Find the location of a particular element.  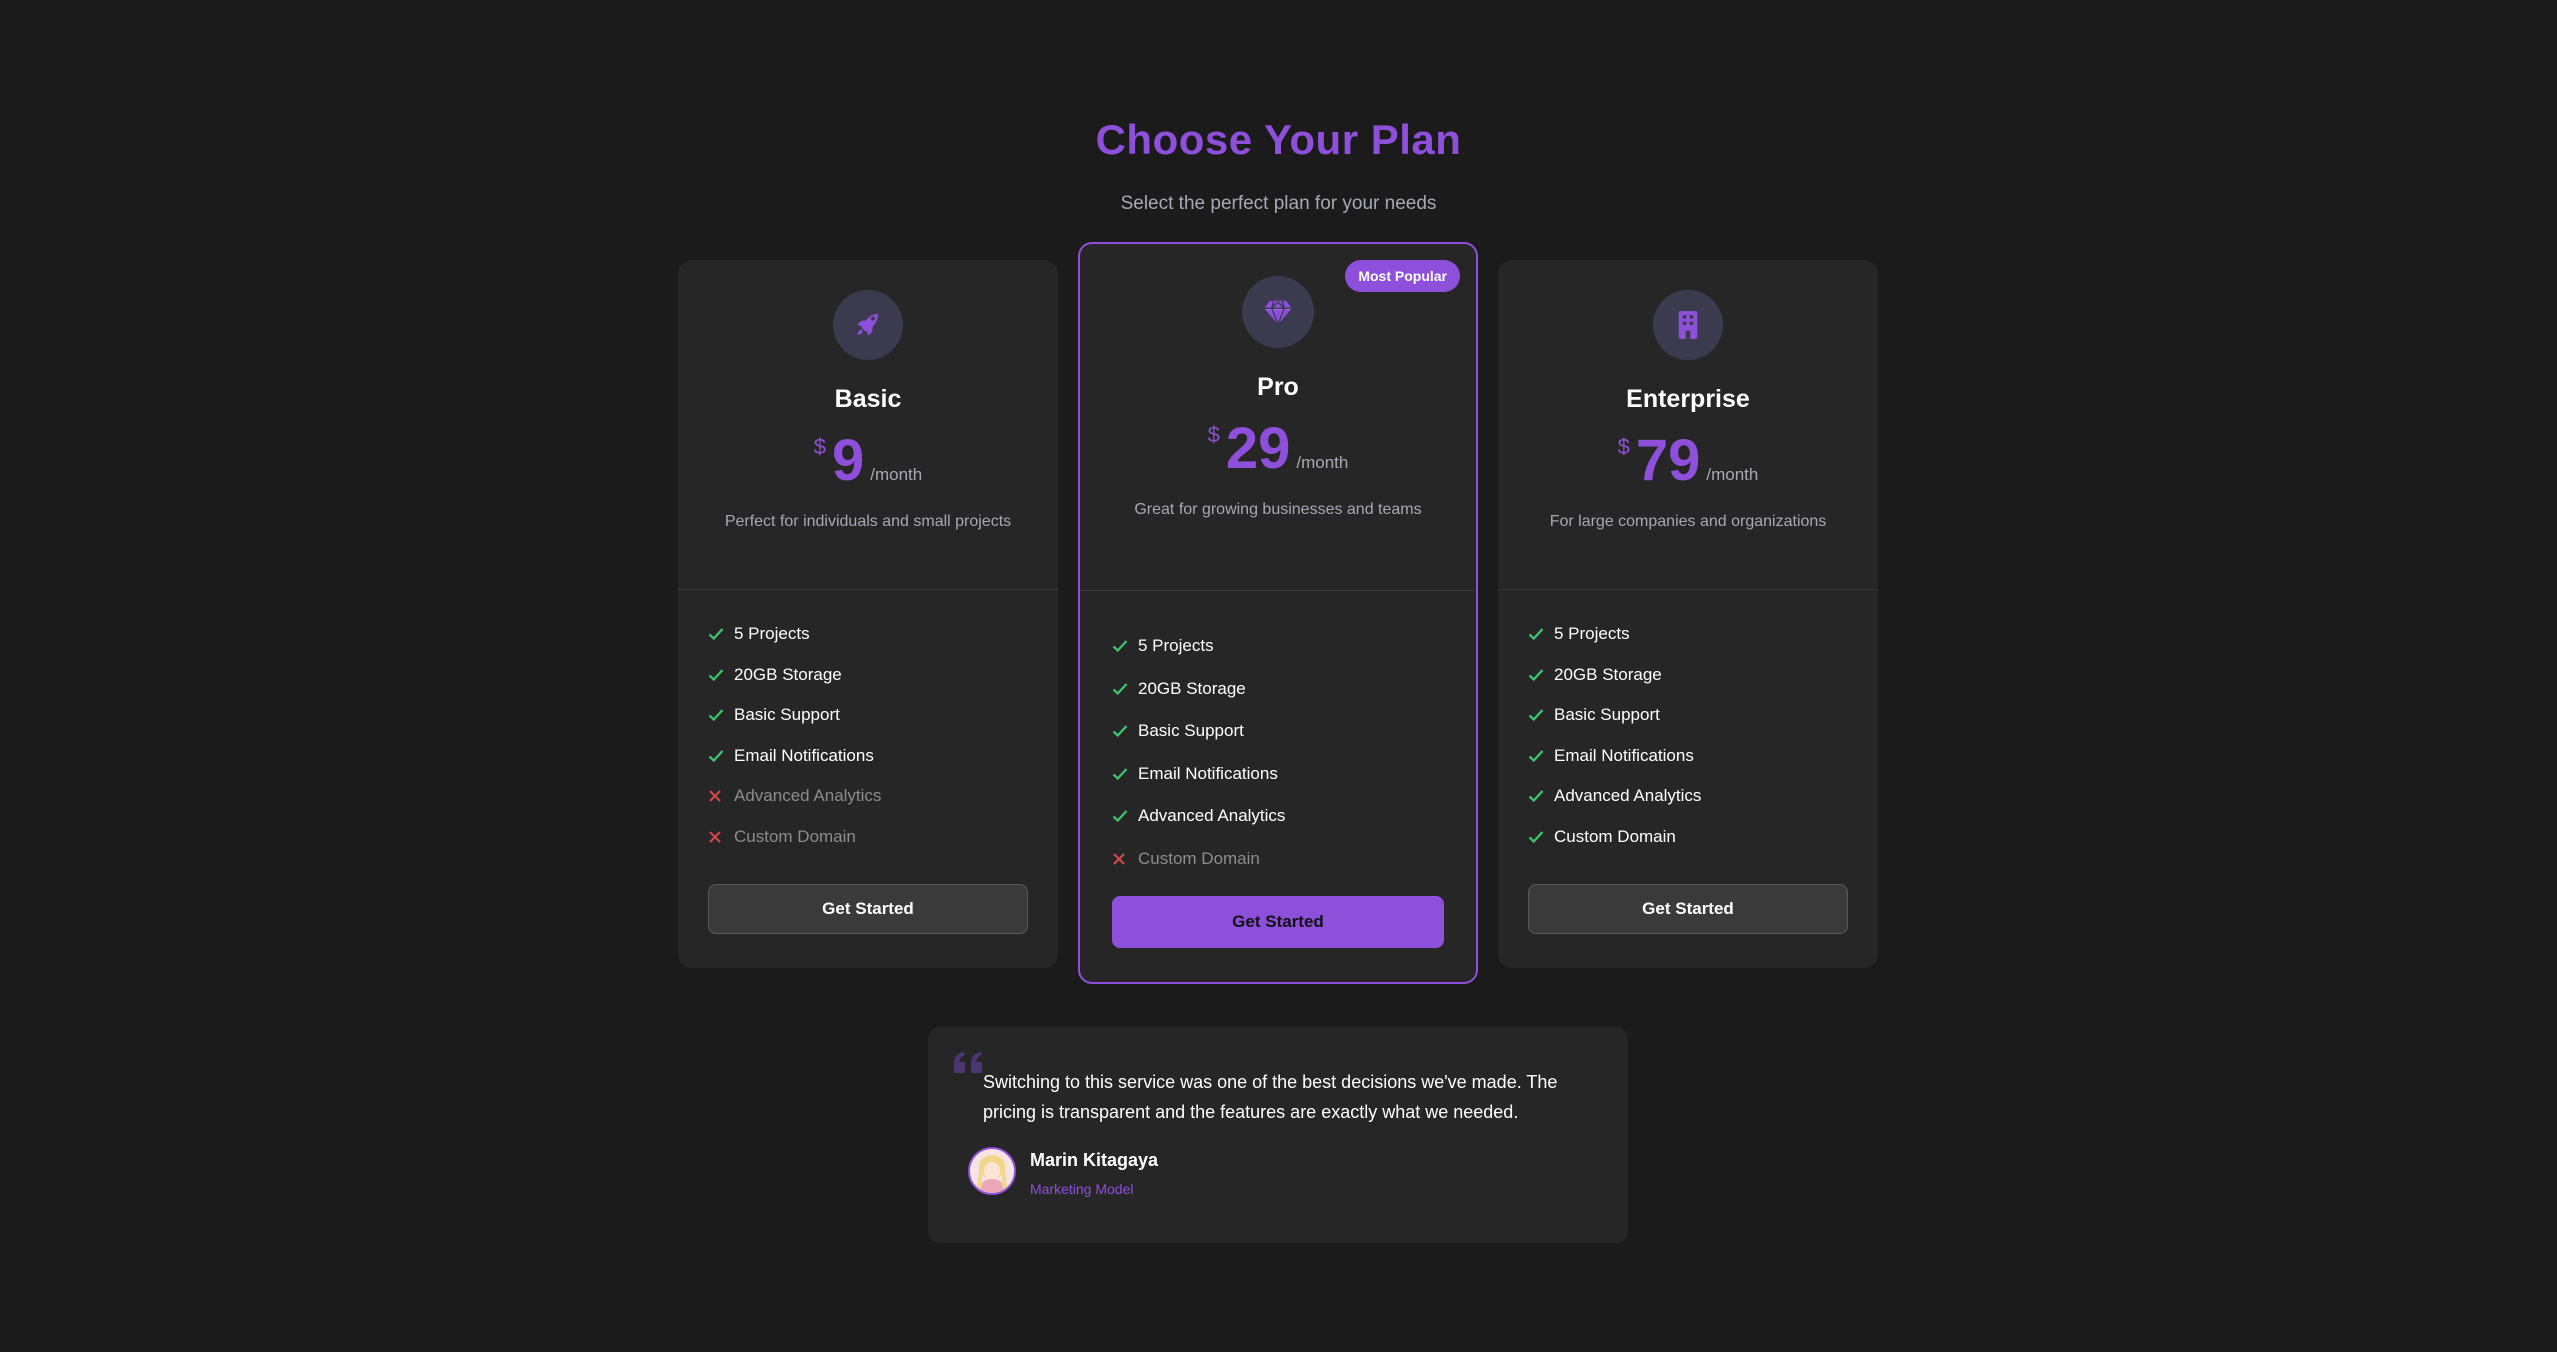

building-icon is located at coordinates (1688, 325).